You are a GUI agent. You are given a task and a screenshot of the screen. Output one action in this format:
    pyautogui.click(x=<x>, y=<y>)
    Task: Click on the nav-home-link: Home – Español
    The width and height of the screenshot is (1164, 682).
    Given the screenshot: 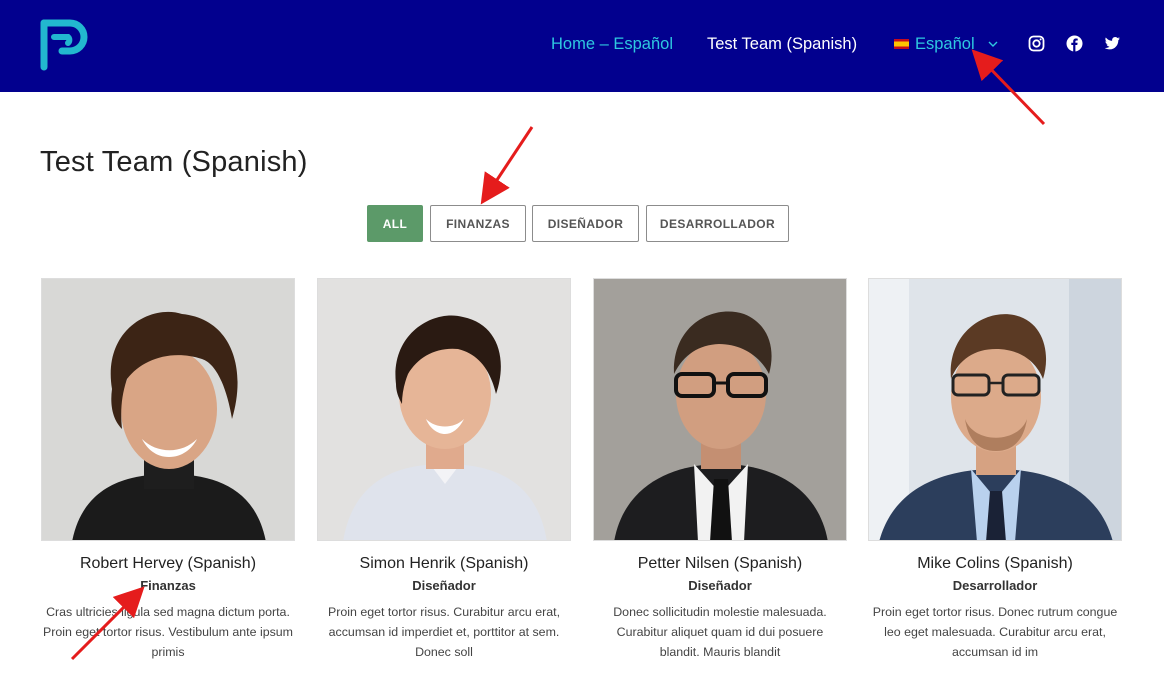 What is the action you would take?
    pyautogui.click(x=612, y=44)
    